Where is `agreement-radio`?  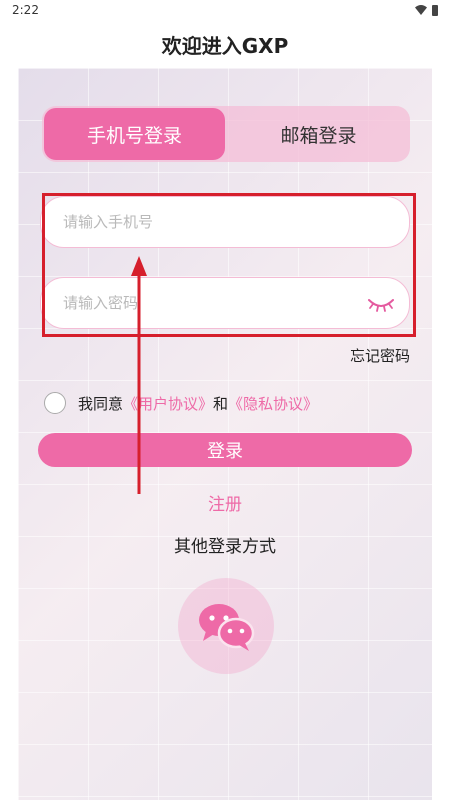 agreement-radio is located at coordinates (55, 403).